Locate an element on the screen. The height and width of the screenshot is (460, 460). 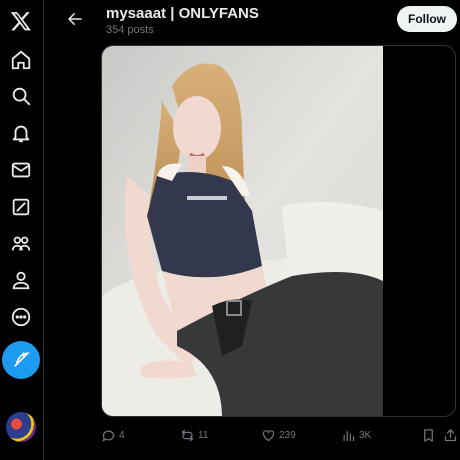
back-button is located at coordinates (75, 19).